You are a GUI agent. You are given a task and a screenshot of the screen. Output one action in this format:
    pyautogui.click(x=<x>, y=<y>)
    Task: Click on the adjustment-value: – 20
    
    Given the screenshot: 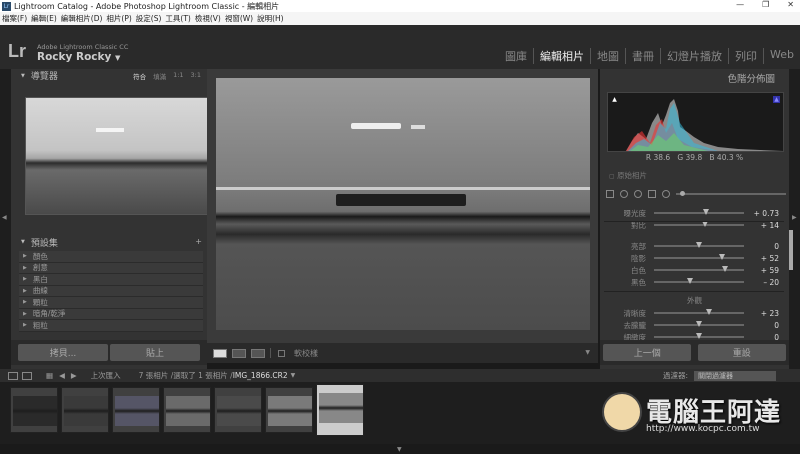 What is the action you would take?
    pyautogui.click(x=771, y=282)
    